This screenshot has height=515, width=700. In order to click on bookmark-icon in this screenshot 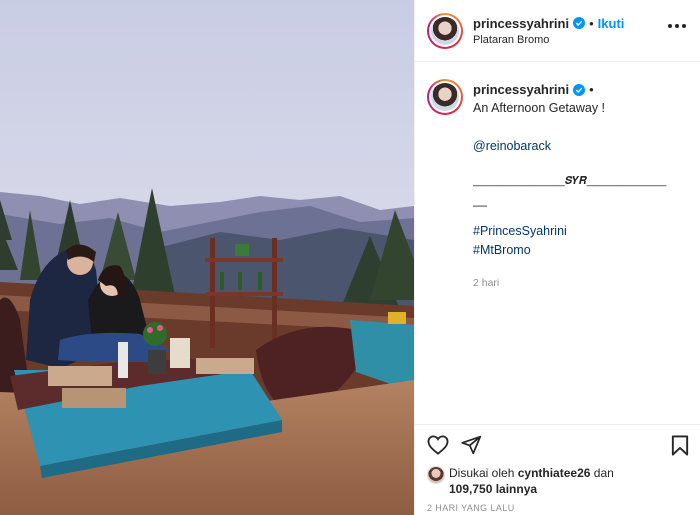, I will do `click(680, 445)`.